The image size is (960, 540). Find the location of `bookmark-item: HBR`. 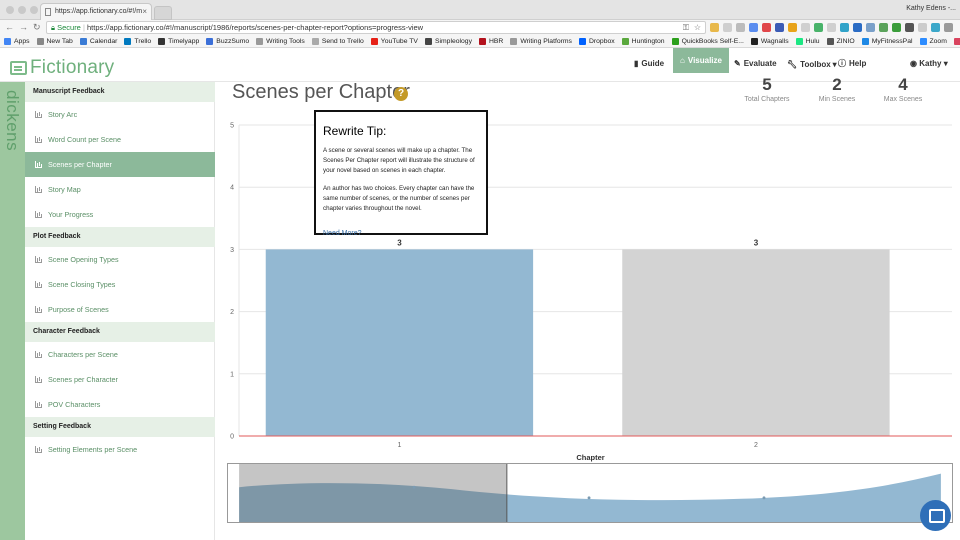

bookmark-item: HBR is located at coordinates (491, 41).